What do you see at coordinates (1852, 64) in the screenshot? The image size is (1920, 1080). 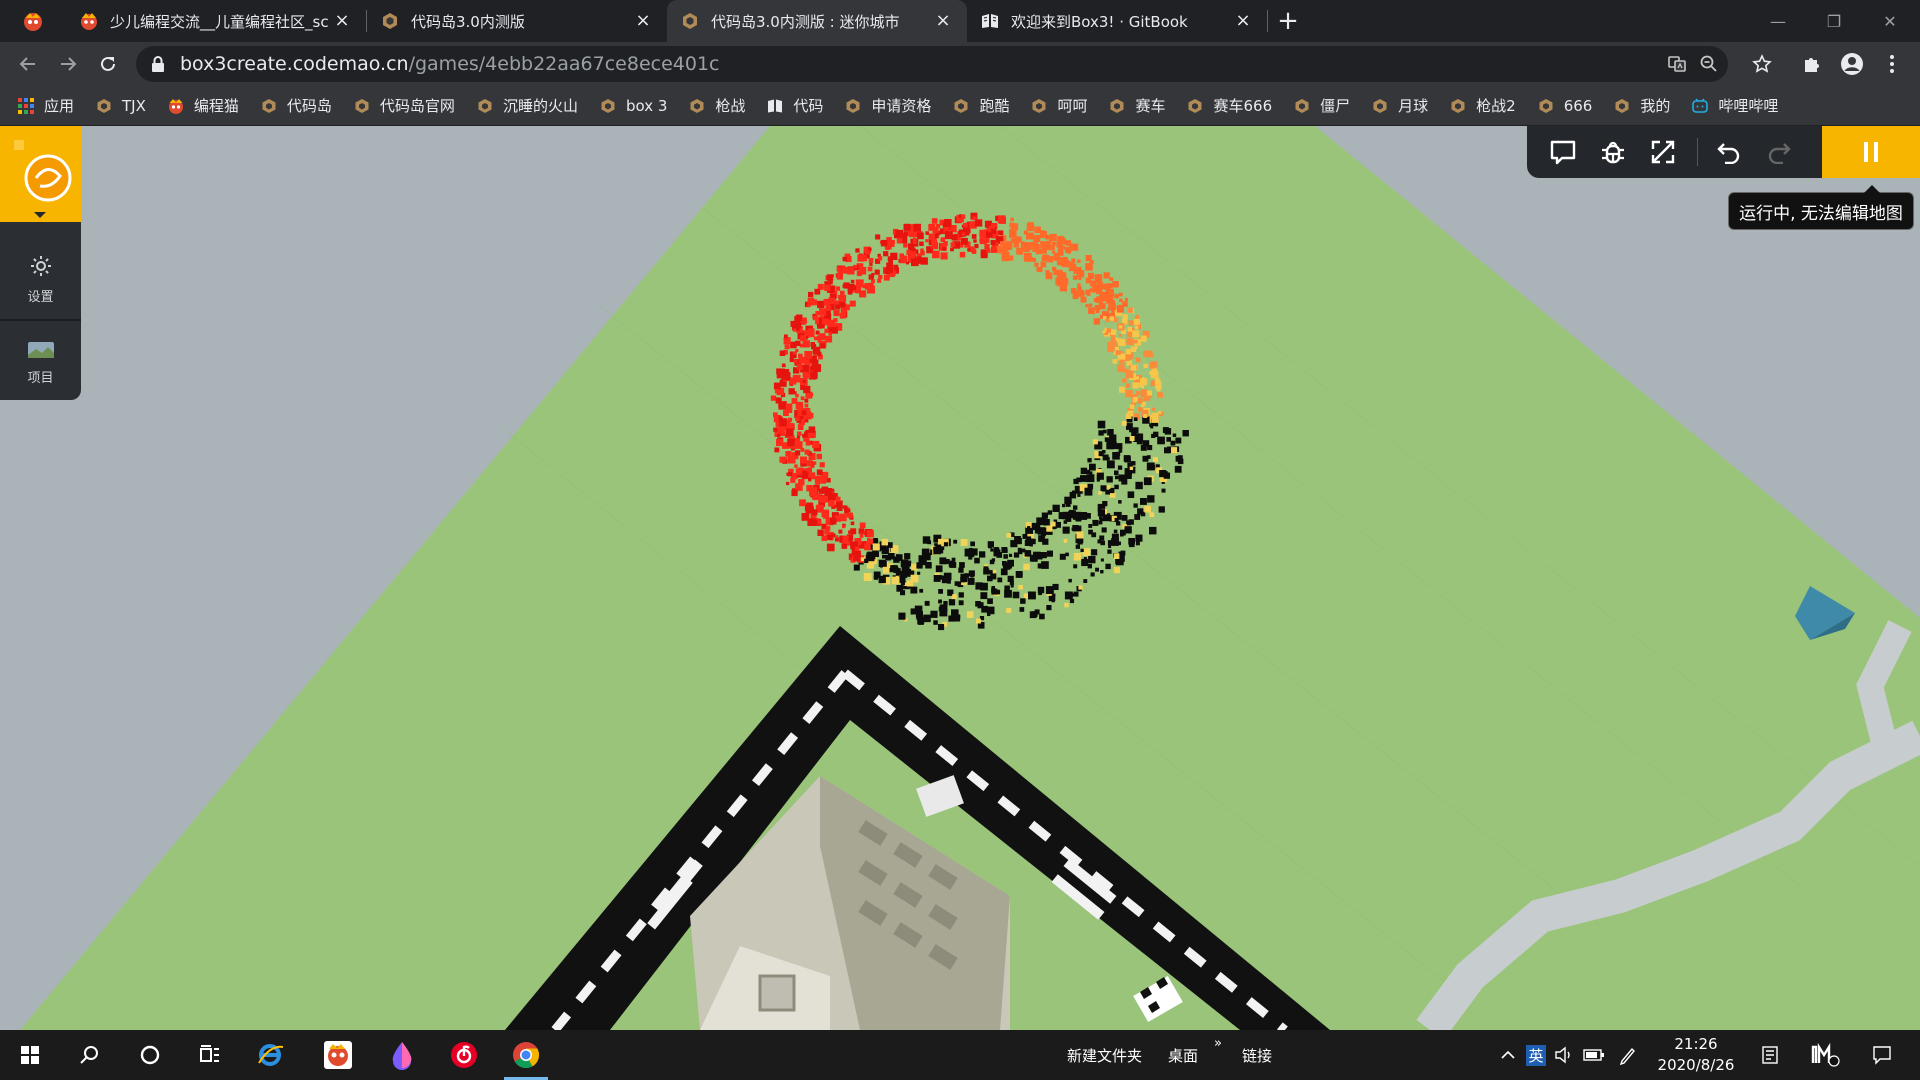 I see `profile-button` at bounding box center [1852, 64].